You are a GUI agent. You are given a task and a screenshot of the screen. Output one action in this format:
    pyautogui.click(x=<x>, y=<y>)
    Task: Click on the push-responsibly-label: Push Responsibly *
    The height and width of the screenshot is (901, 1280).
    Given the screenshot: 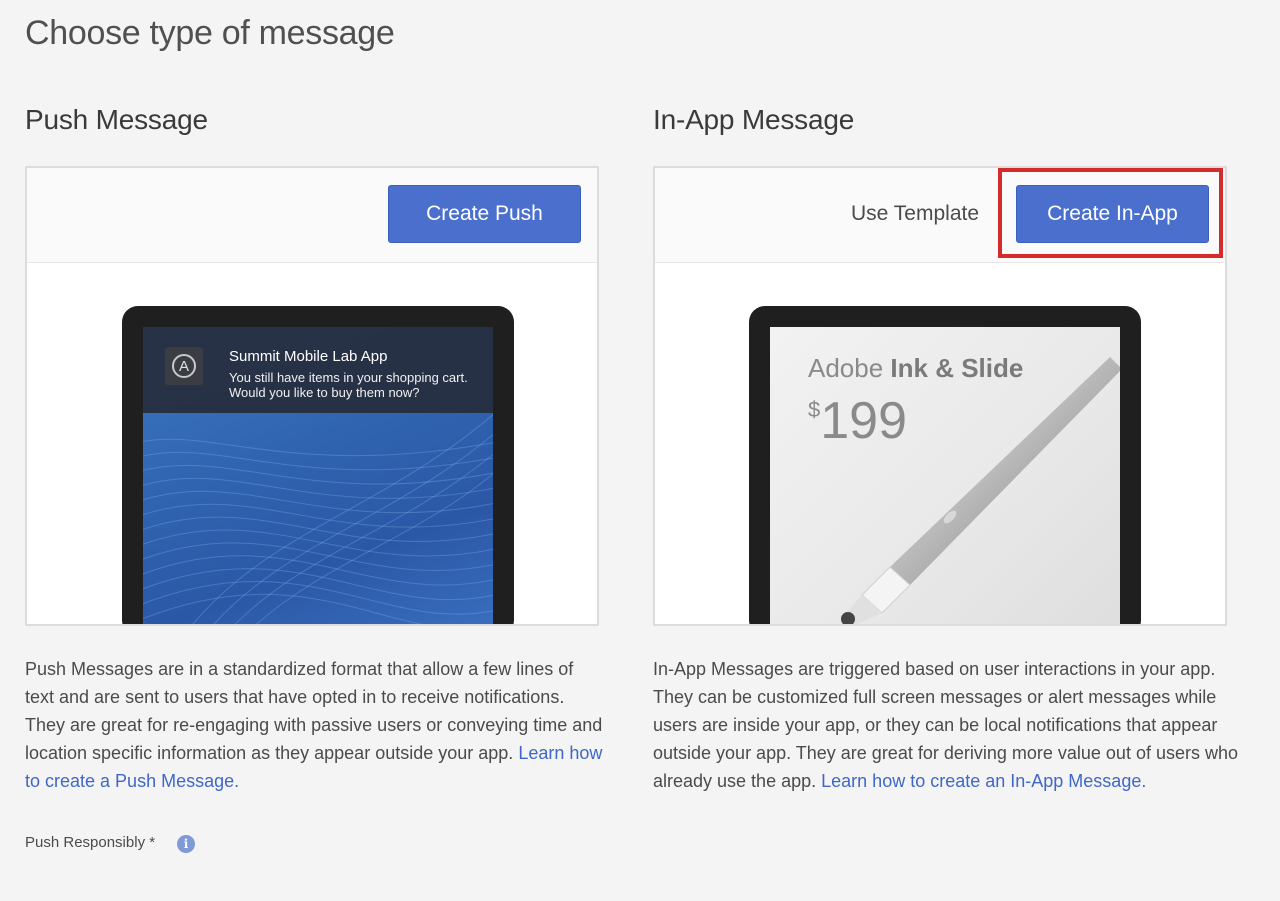 What is the action you would take?
    pyautogui.click(x=90, y=842)
    